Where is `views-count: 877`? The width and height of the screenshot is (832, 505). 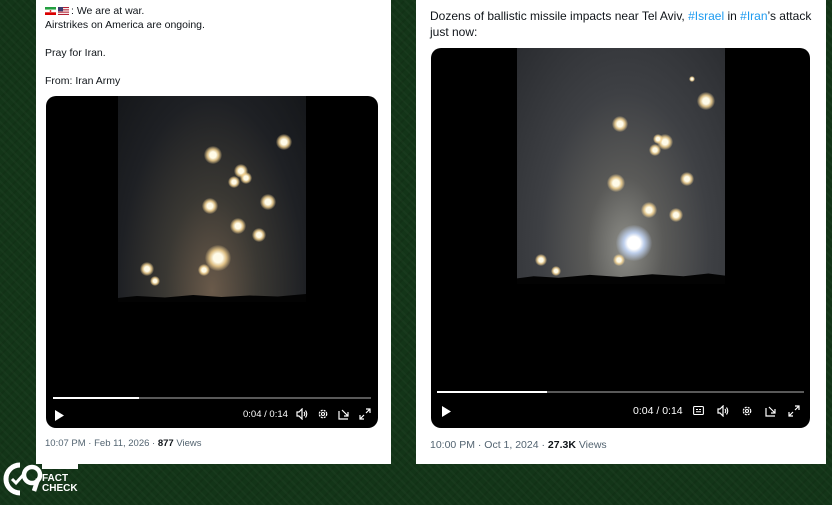
views-count: 877 is located at coordinates (165, 443).